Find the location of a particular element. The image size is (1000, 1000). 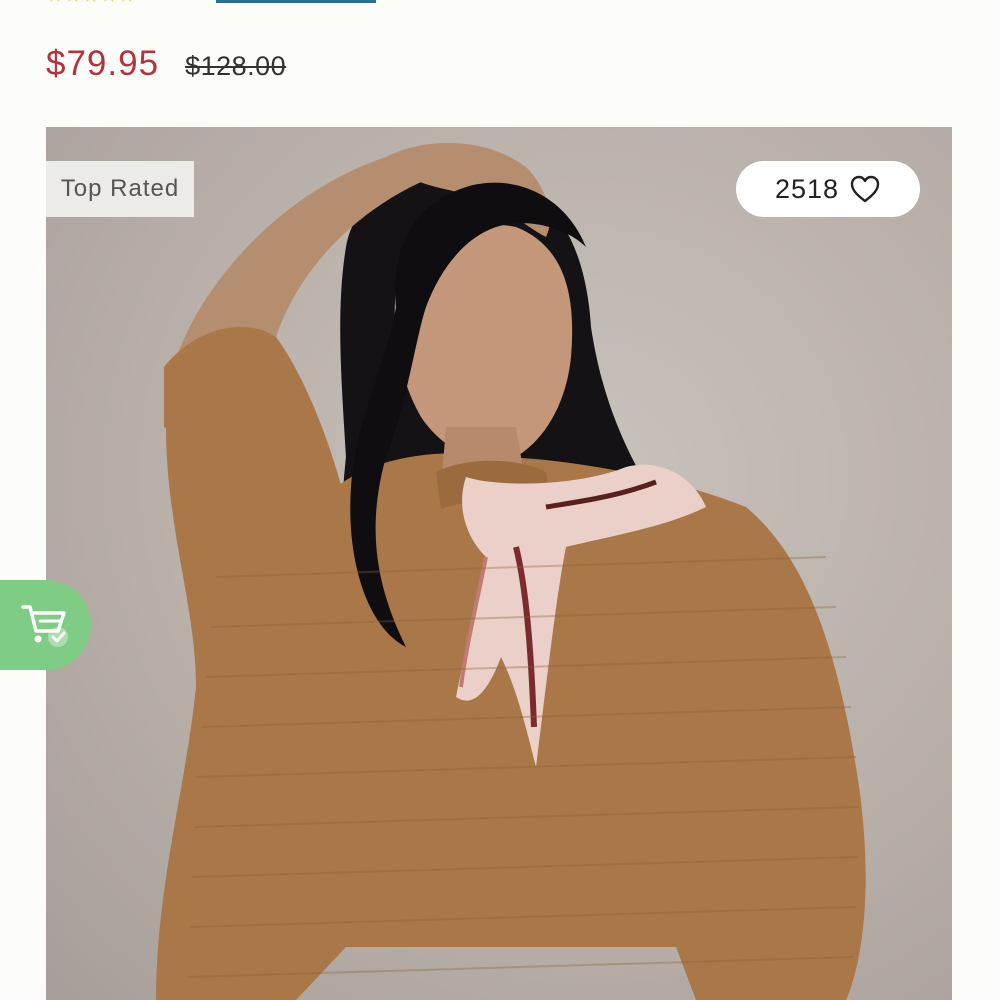

top-rated-badge: Top Rated is located at coordinates (120, 189).